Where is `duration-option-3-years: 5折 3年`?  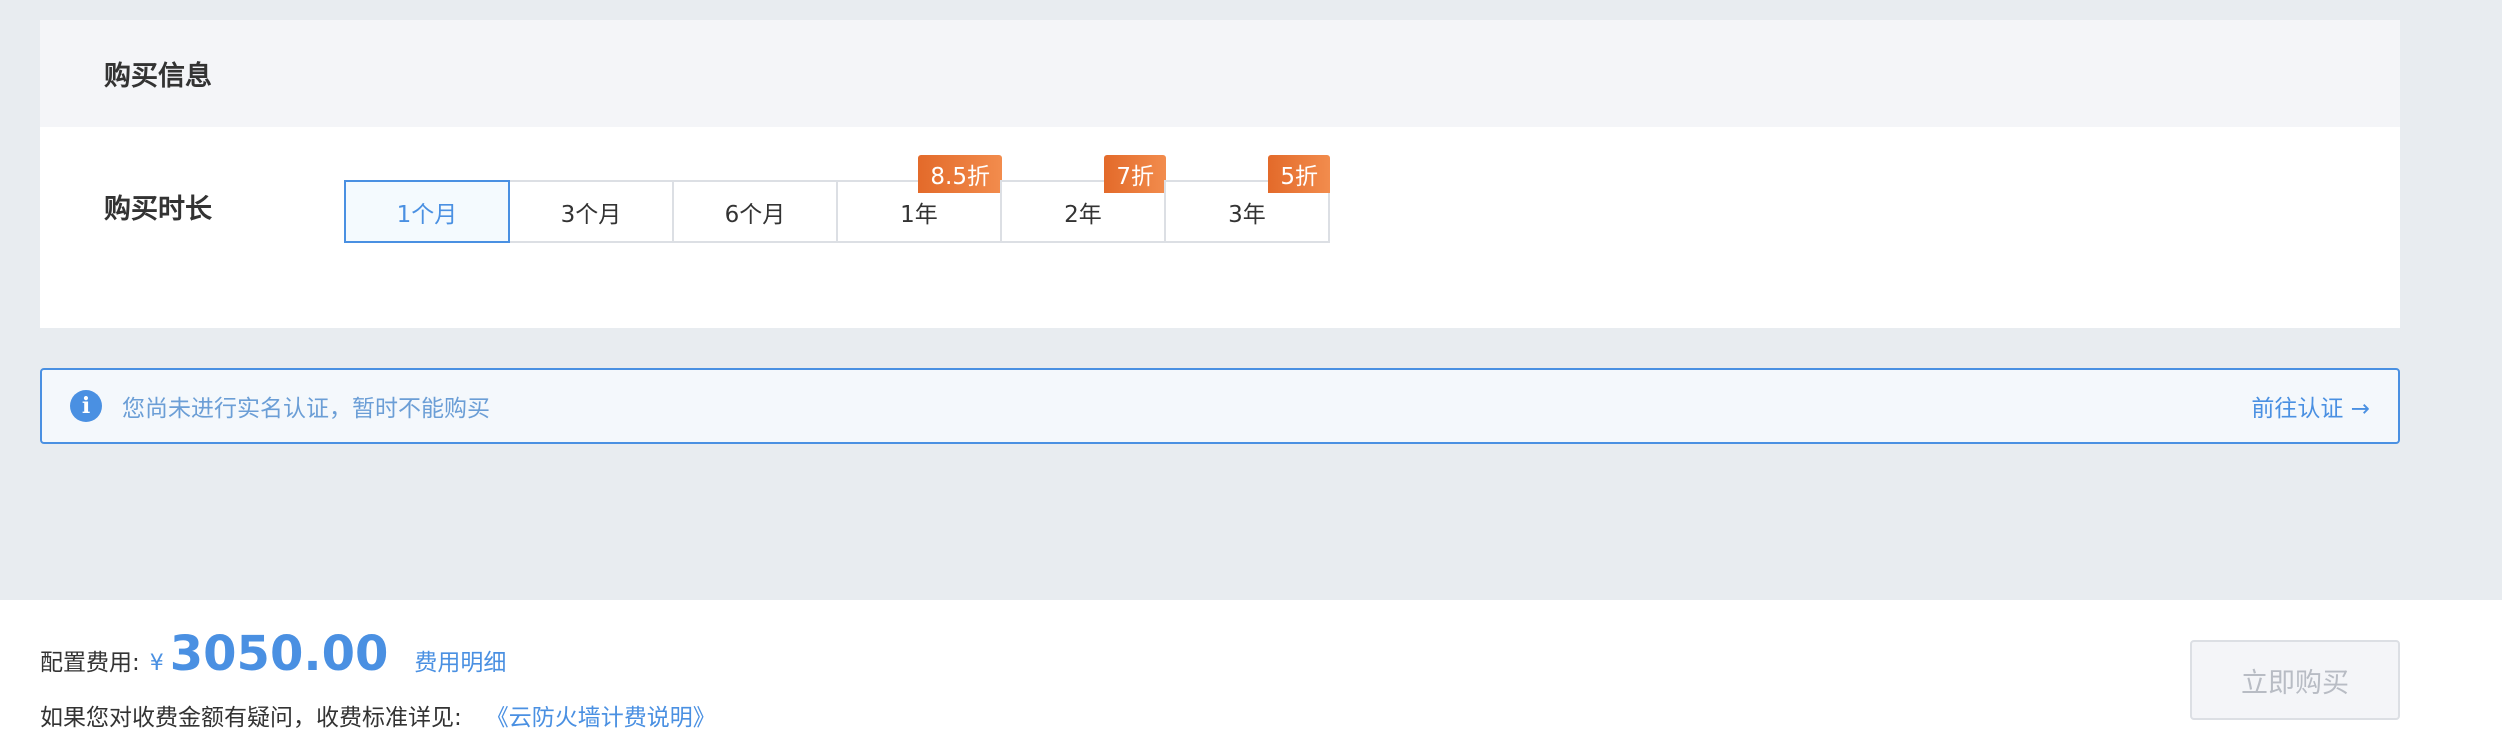 duration-option-3-years: 5折 3年 is located at coordinates (1247, 199).